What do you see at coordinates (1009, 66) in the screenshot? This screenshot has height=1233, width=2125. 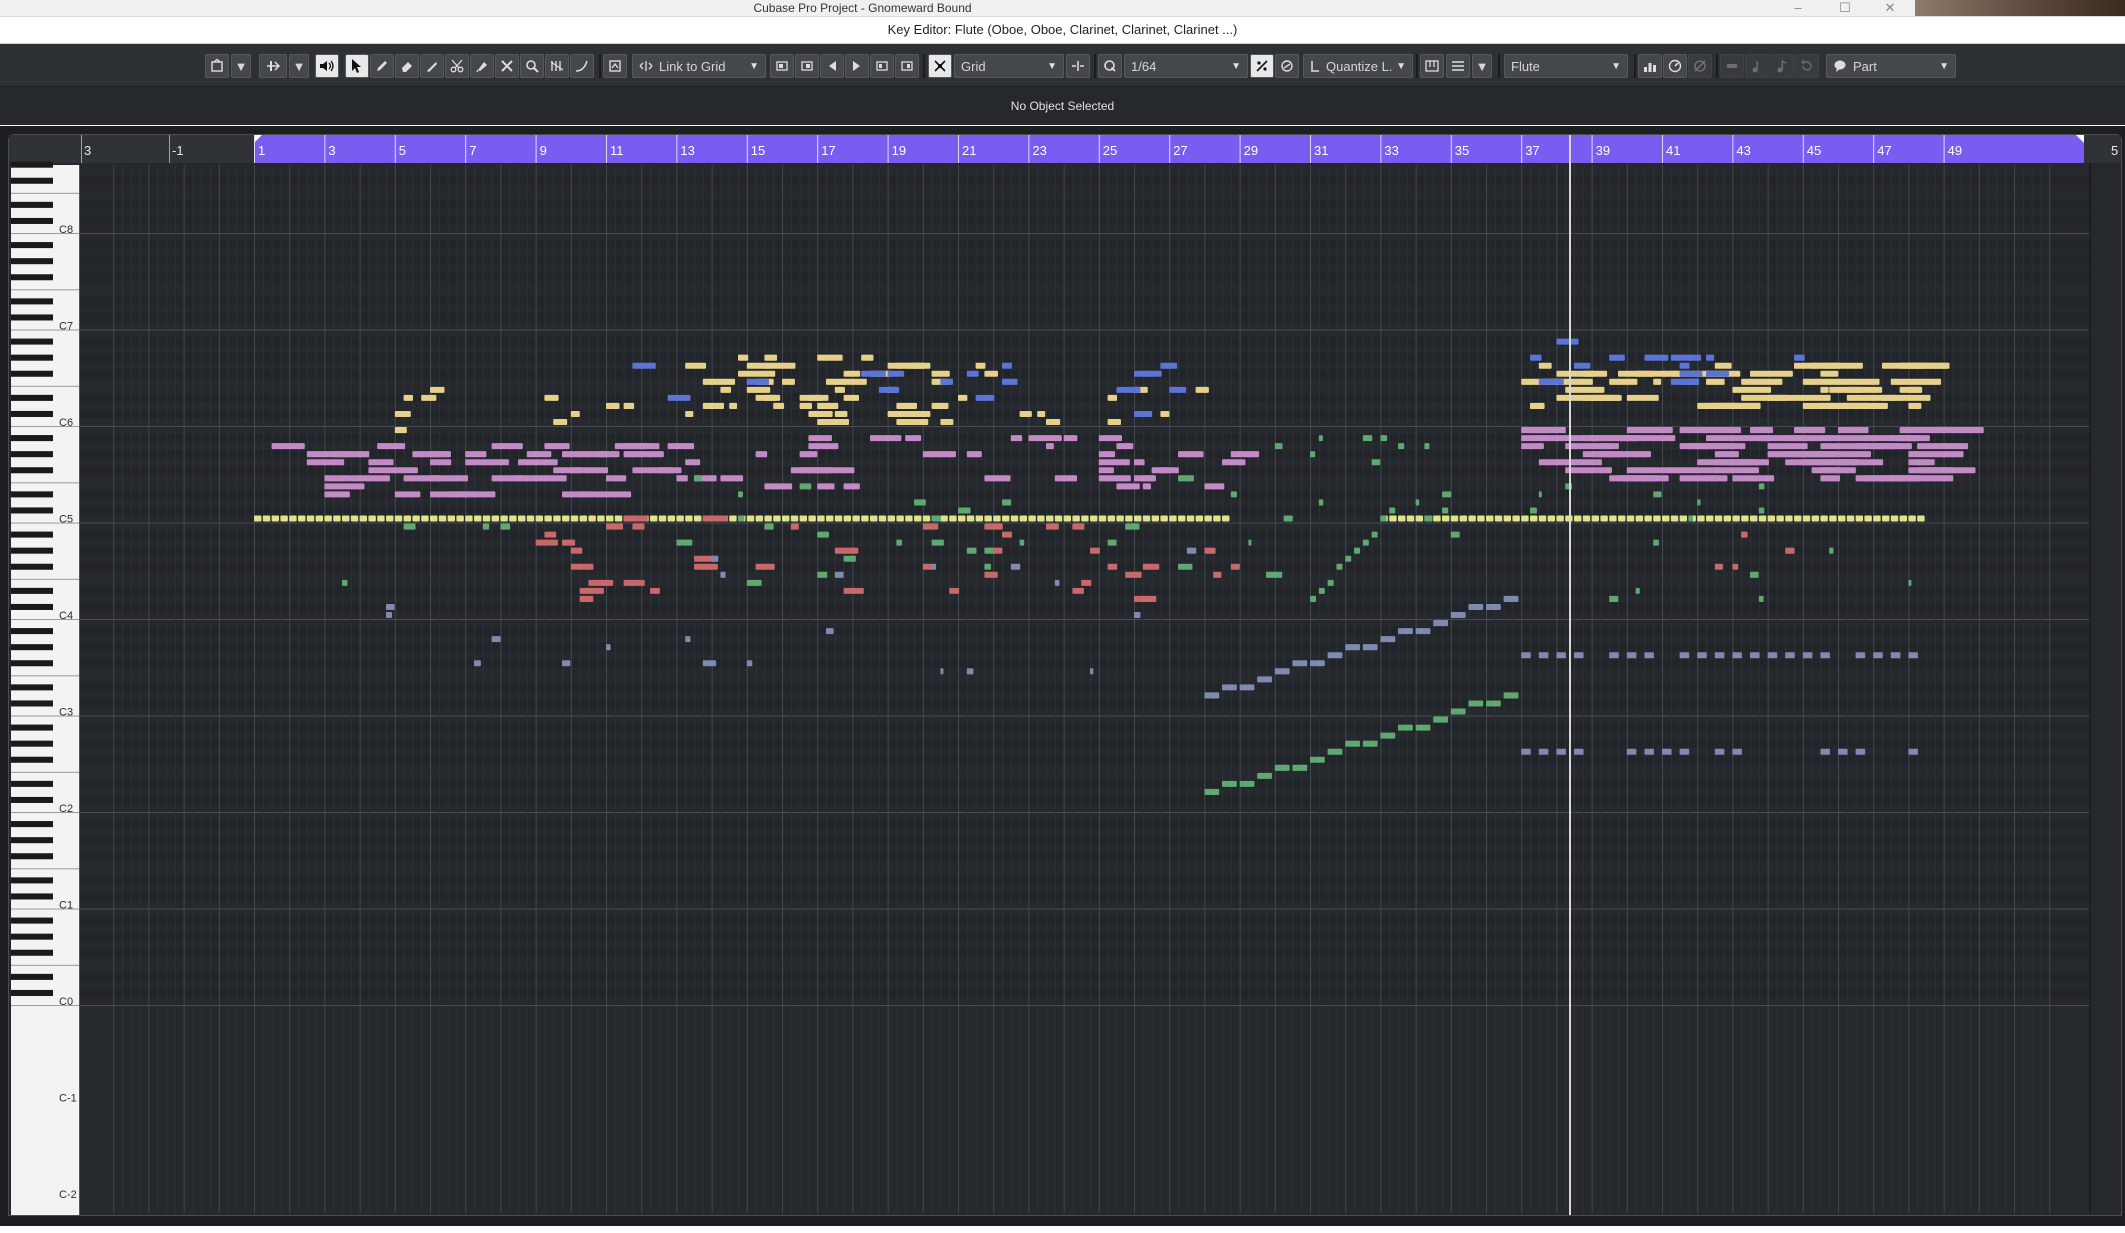 I see `grid-type-dropdown: Grid ▼` at bounding box center [1009, 66].